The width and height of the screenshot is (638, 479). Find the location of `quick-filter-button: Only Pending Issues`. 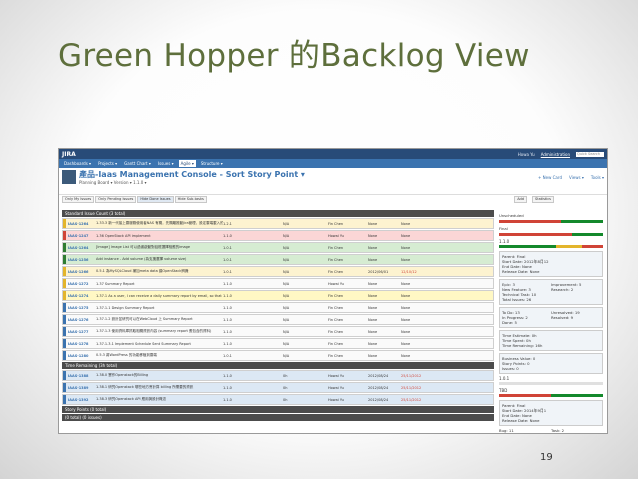

quick-filter-button: Only Pending Issues is located at coordinates (116, 199).